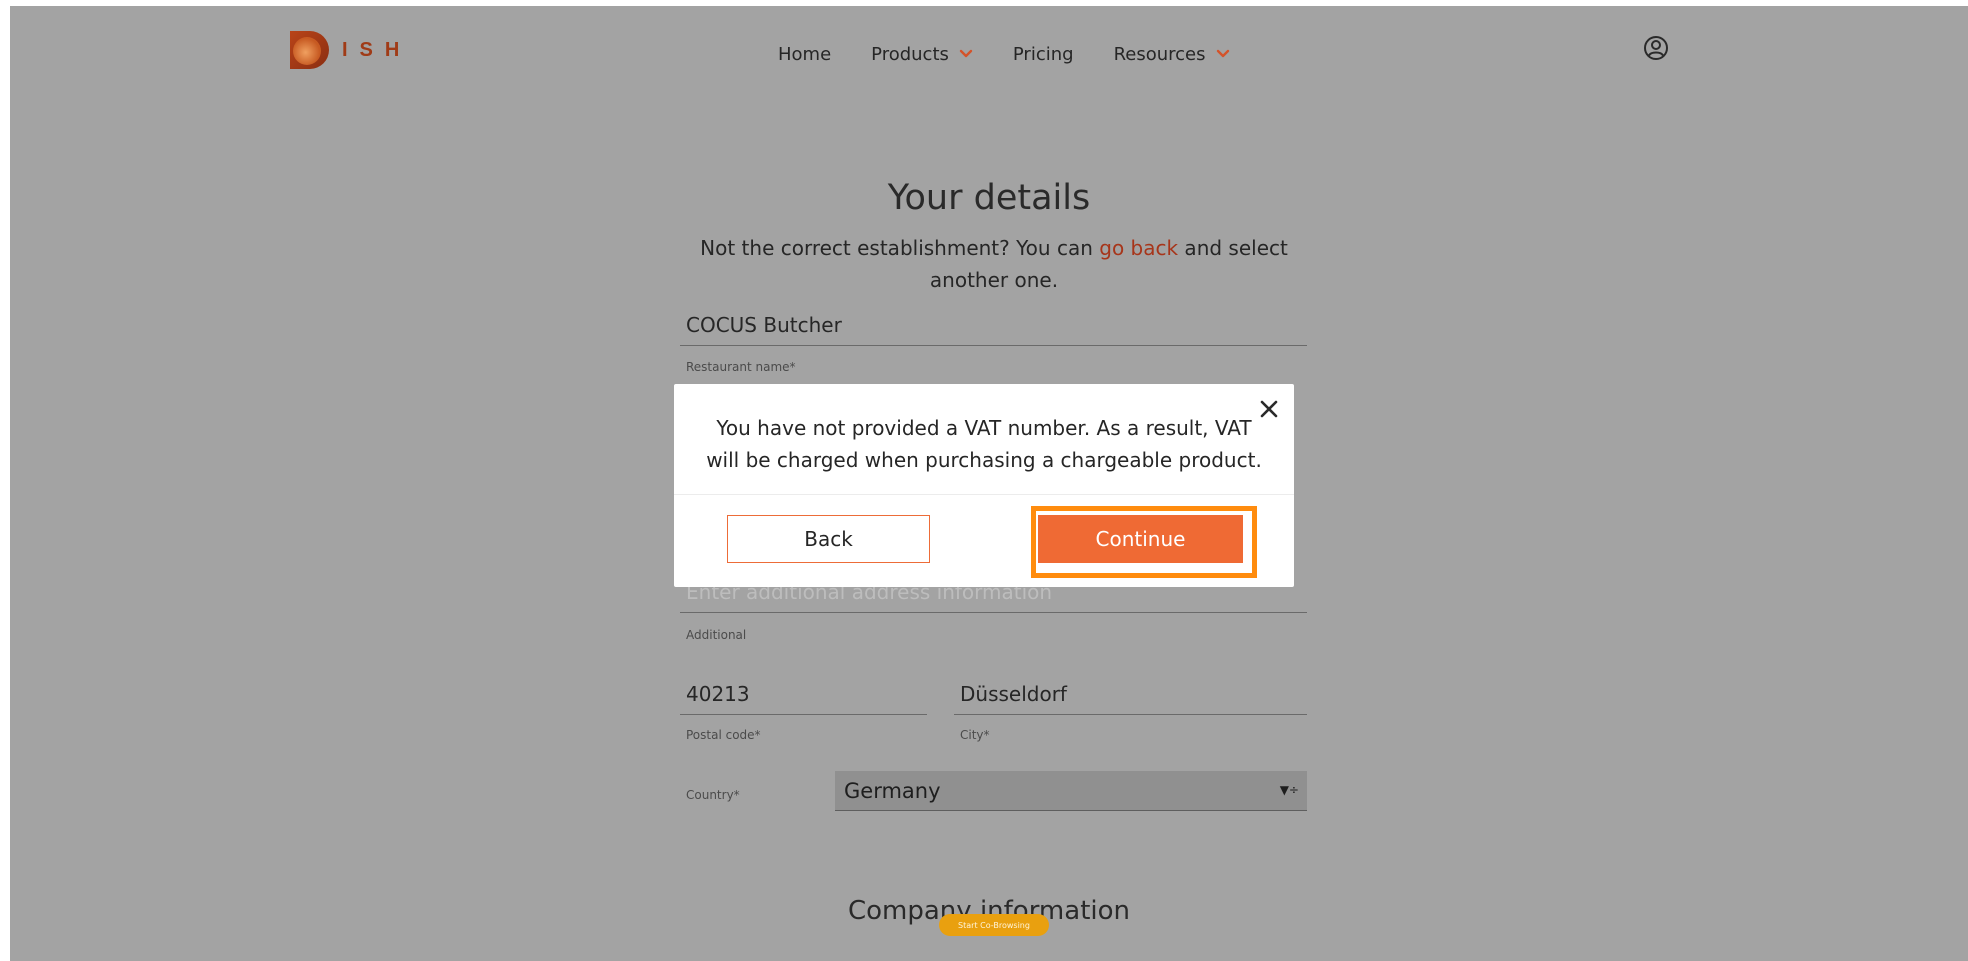  What do you see at coordinates (1130, 698) in the screenshot?
I see `city-field: Düsseldorf` at bounding box center [1130, 698].